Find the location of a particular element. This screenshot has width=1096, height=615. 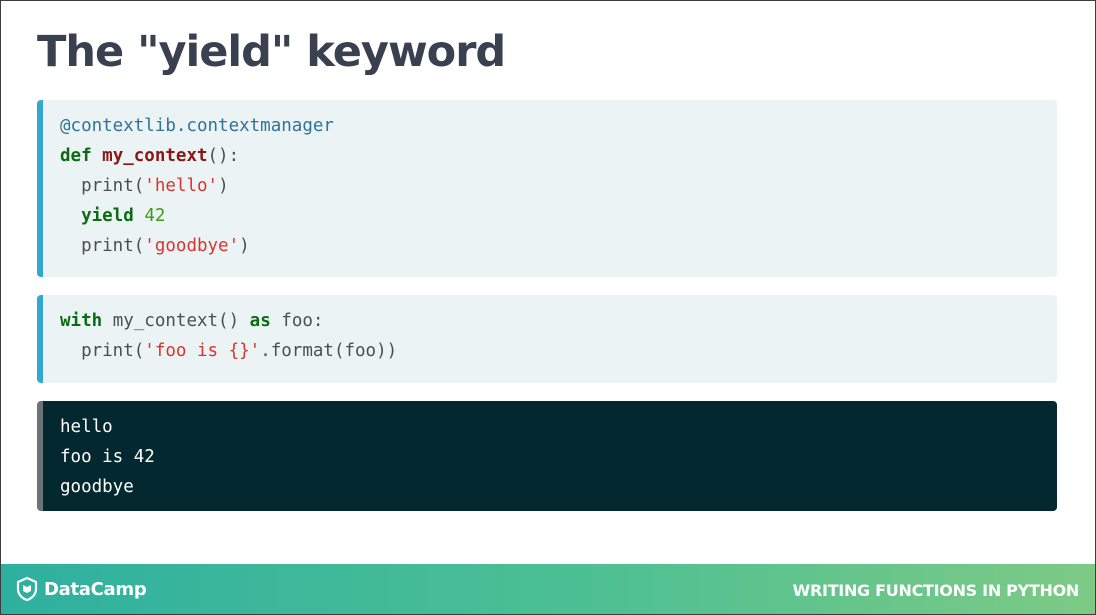

code-line: print('hello') is located at coordinates (558, 186).